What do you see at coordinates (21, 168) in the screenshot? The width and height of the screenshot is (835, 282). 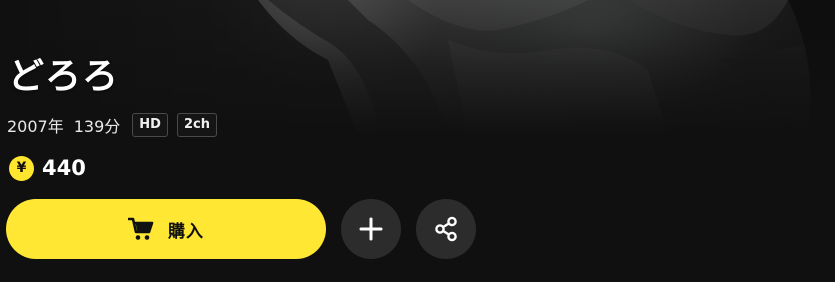 I see `coin-icon: ¥` at bounding box center [21, 168].